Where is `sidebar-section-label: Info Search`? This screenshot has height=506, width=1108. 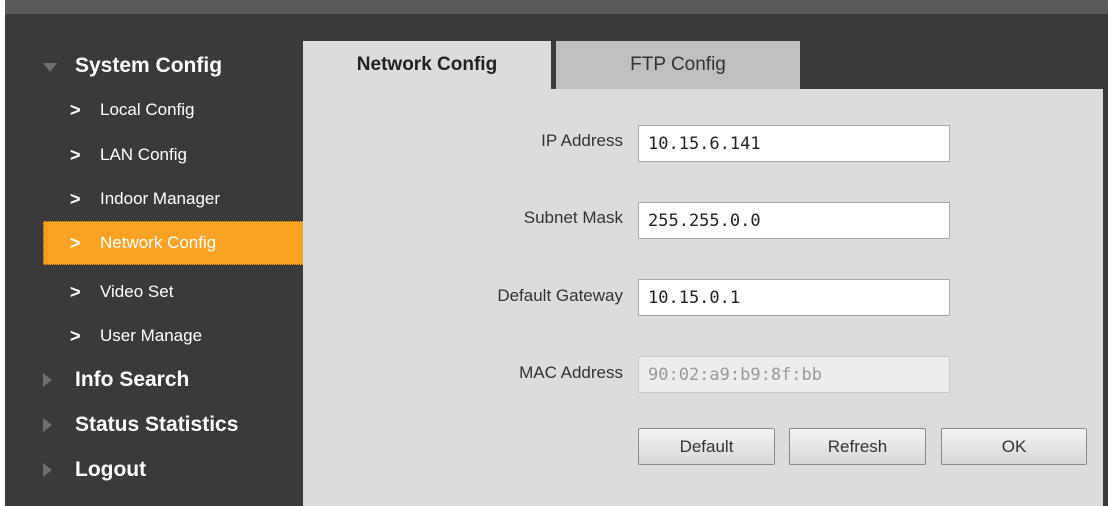
sidebar-section-label: Info Search is located at coordinates (132, 379).